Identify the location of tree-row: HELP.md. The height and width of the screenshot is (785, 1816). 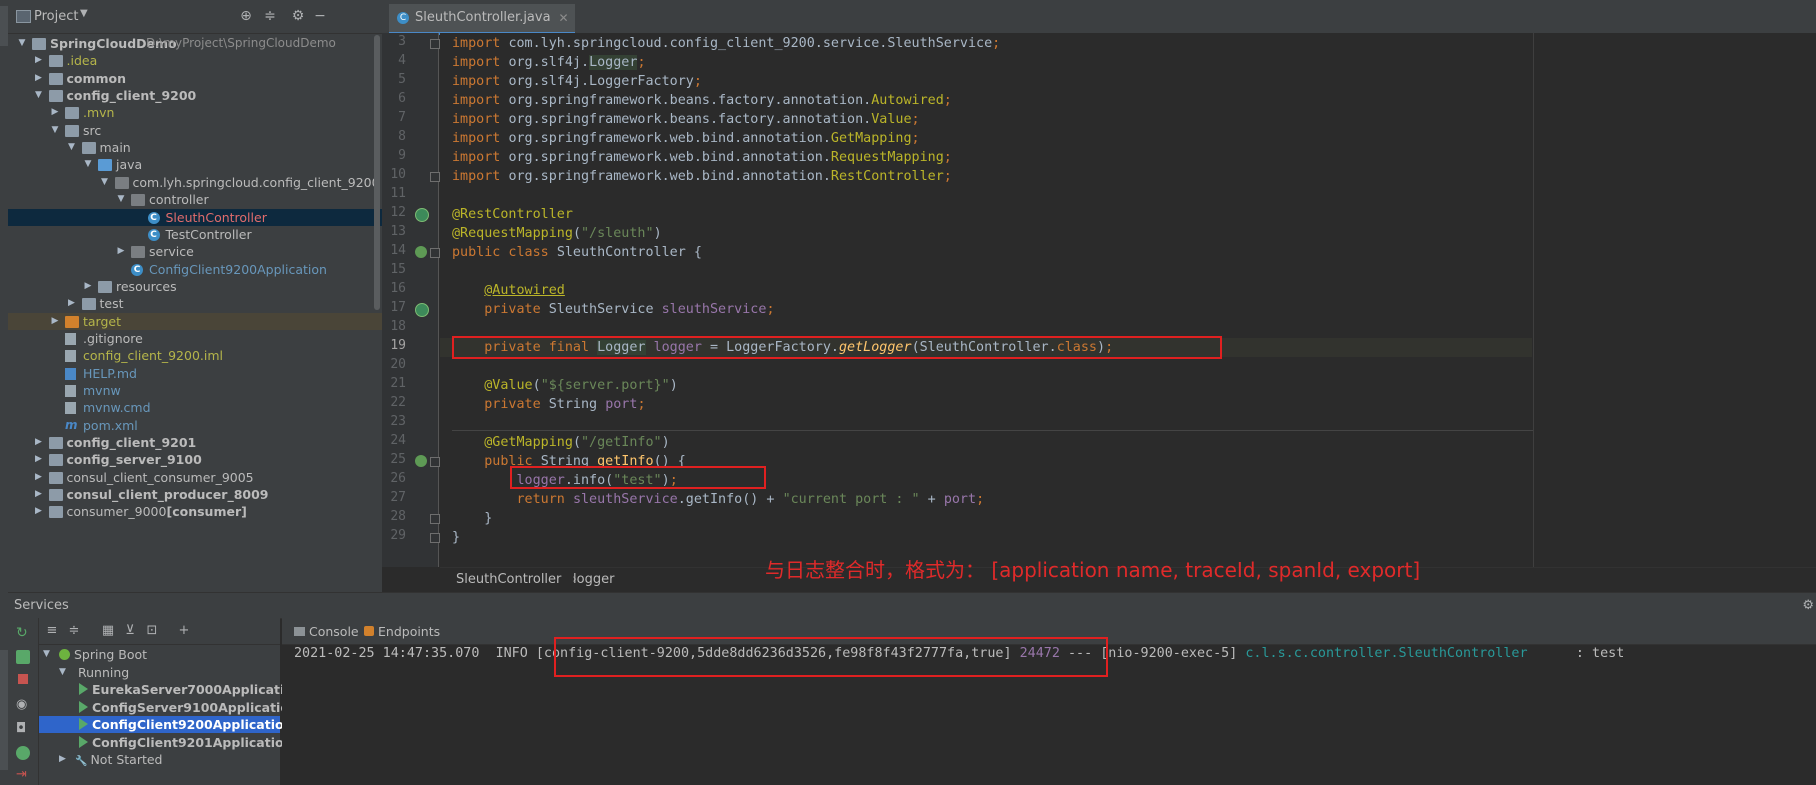
(195, 373).